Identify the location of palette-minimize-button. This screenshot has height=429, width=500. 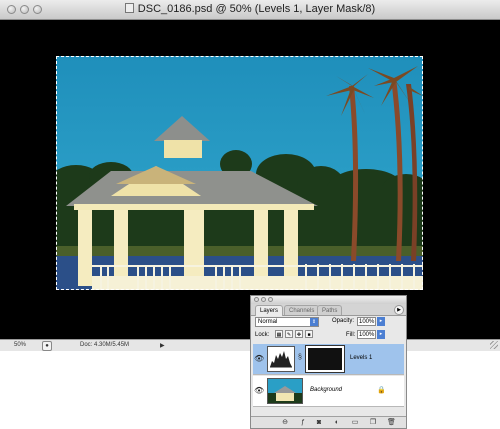
(263, 299).